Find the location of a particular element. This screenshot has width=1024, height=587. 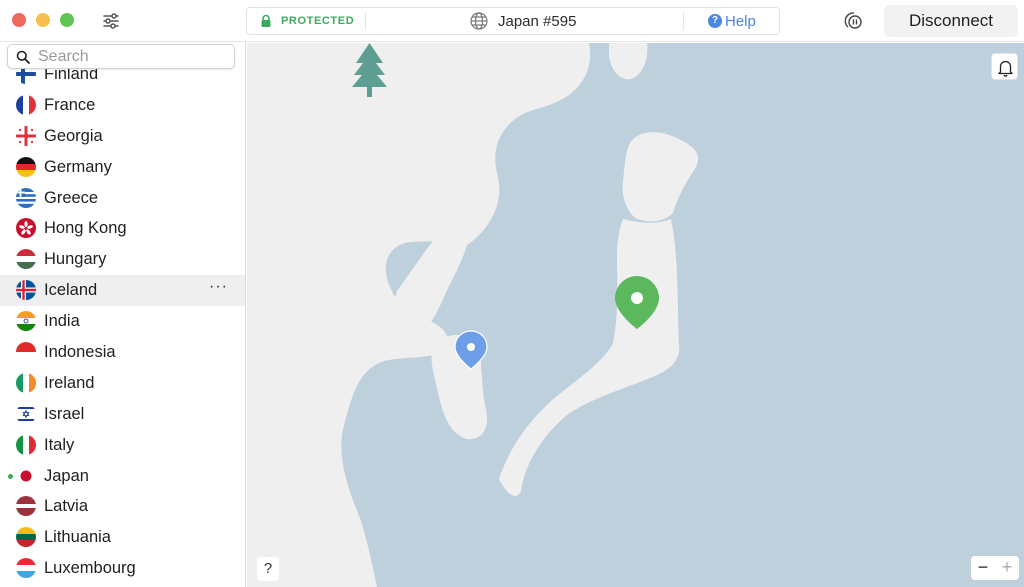

country-name: Luxembourg is located at coordinates (90, 568).